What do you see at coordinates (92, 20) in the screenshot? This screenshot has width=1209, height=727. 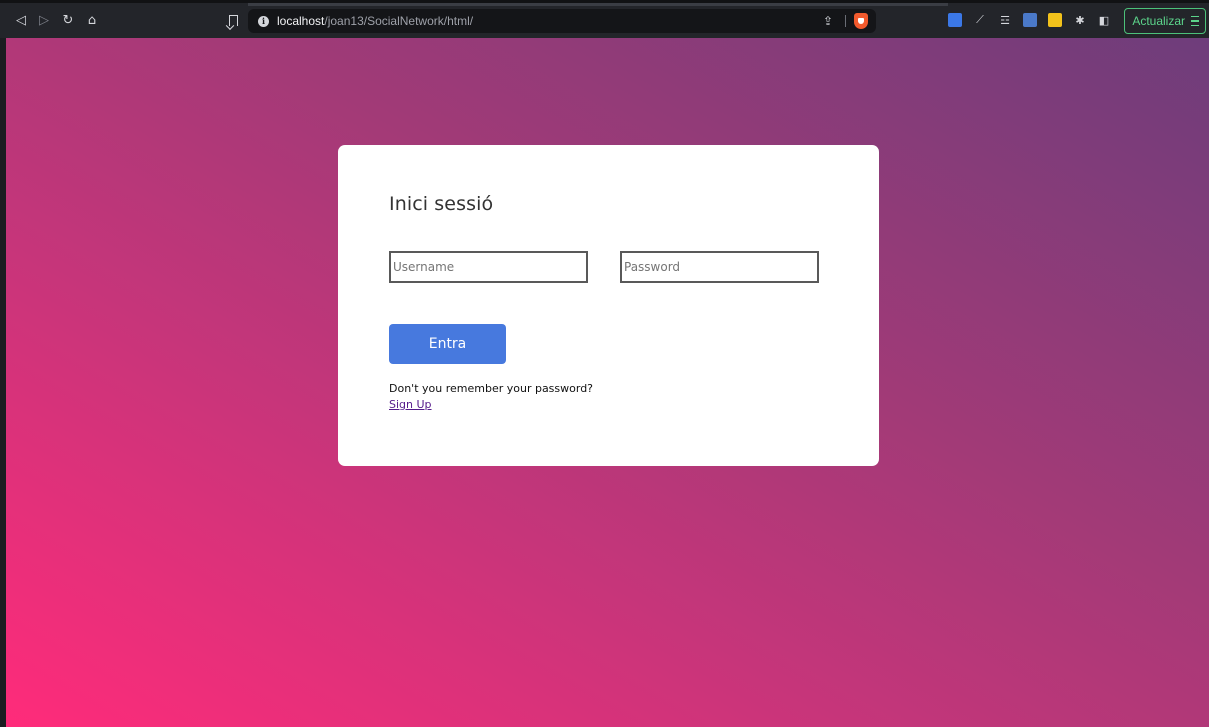 I see `home-icon: ⌂` at bounding box center [92, 20].